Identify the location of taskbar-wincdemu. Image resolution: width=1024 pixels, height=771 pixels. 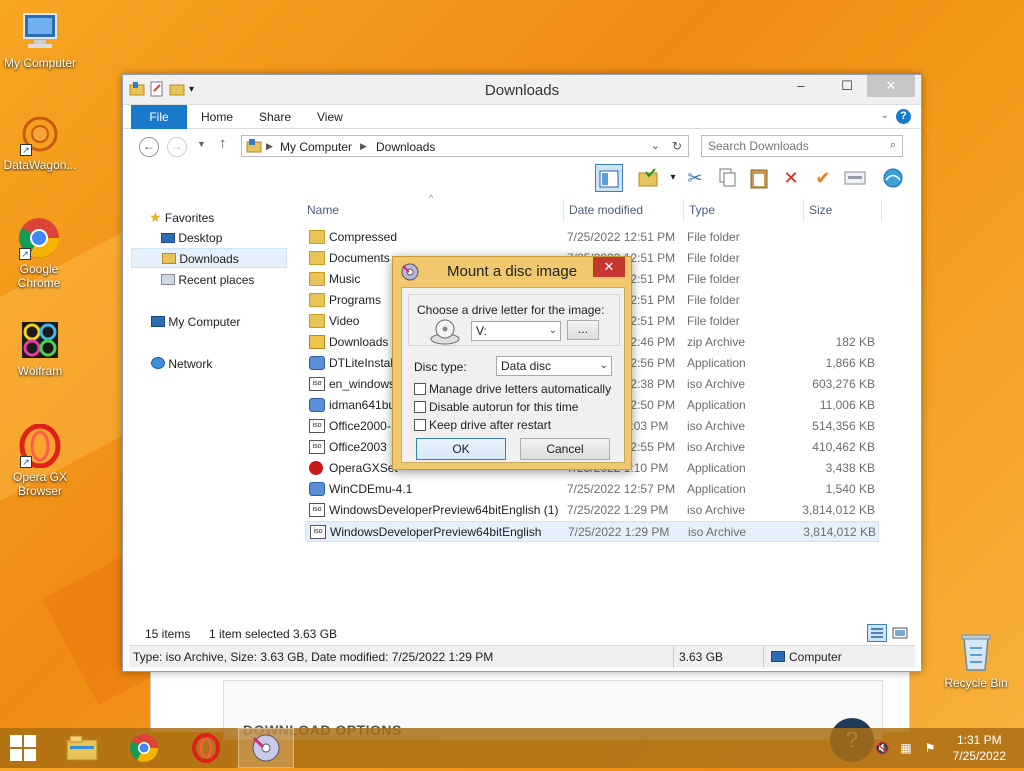
(266, 748).